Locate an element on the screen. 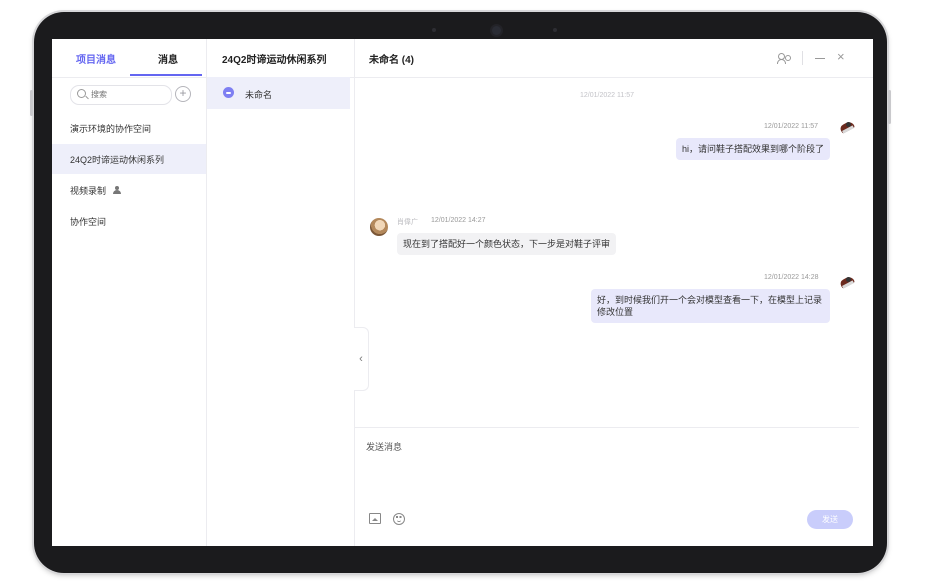 Image resolution: width=925 pixels, height=585 pixels. chat-name: 未命名 is located at coordinates (259, 95).